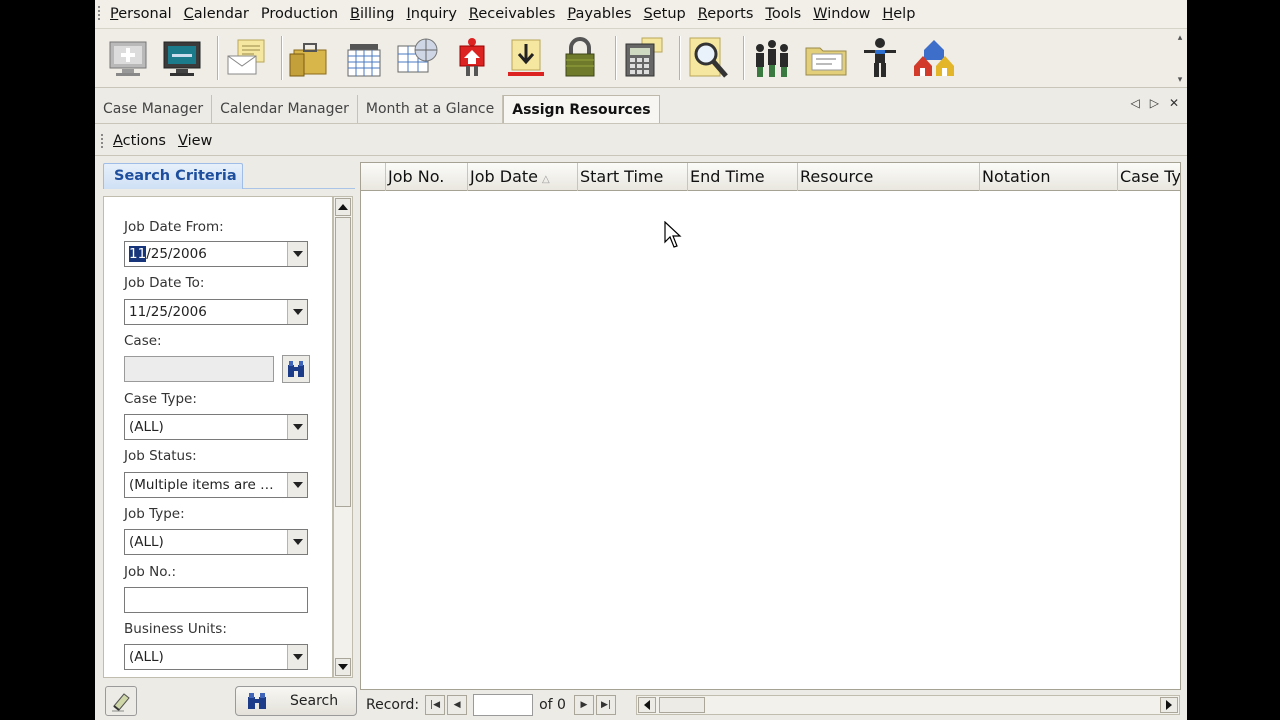 This screenshot has width=1280, height=720. Describe the element at coordinates (343, 667) in the screenshot. I see `scroll-down-button` at that location.